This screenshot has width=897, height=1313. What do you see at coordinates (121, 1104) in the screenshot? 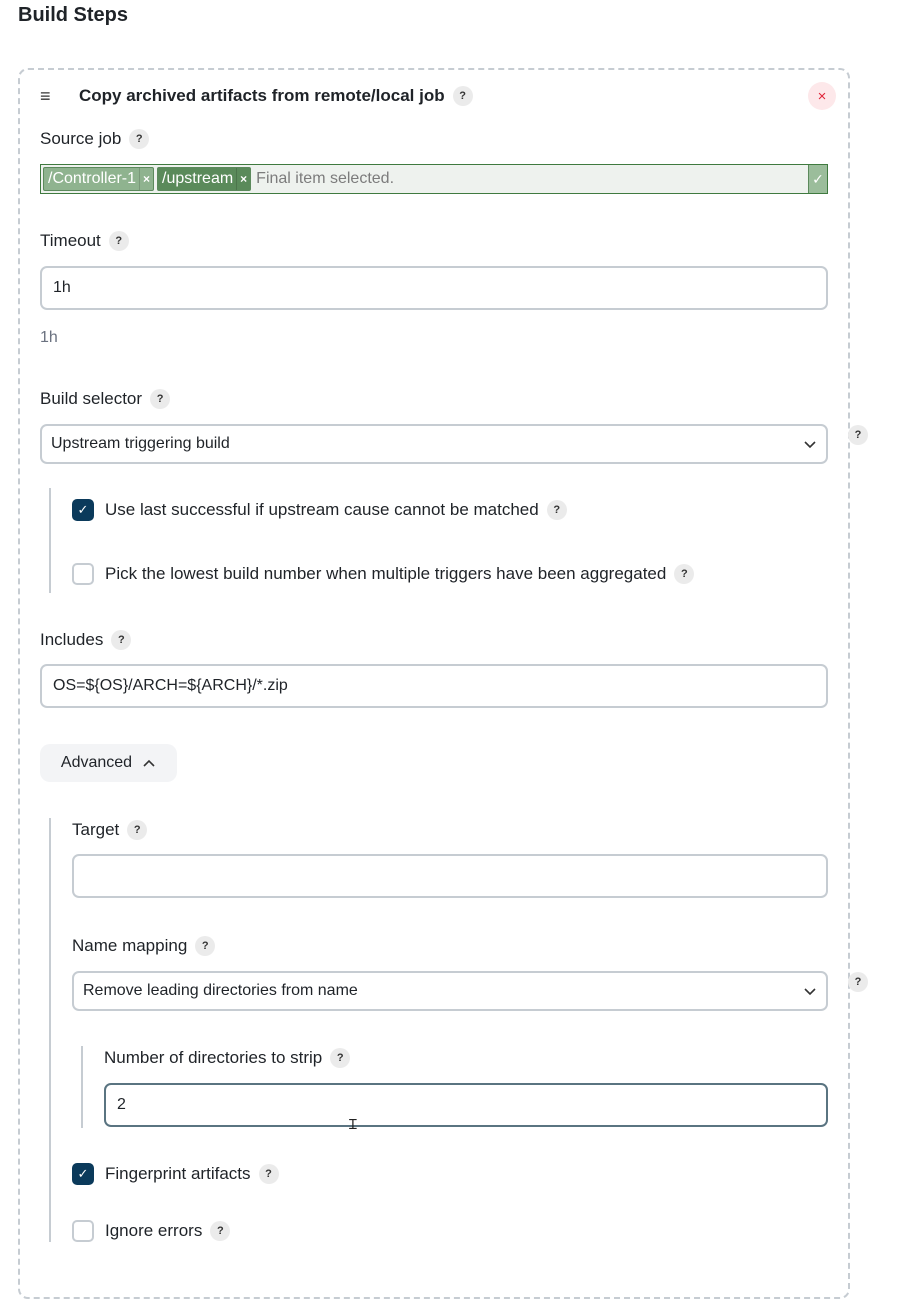
I see `strip-count-value: 2` at bounding box center [121, 1104].